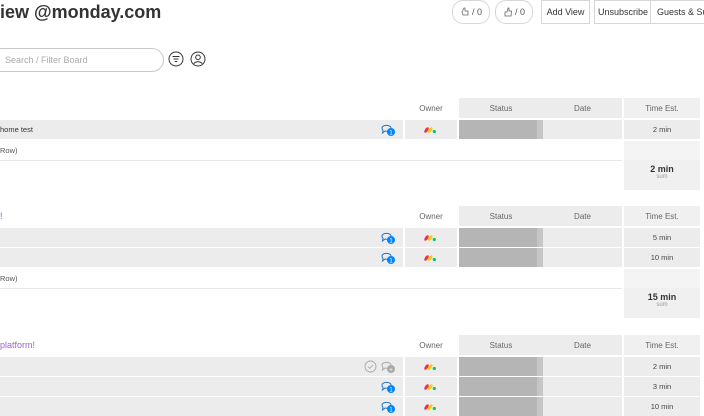 The height and width of the screenshot is (416, 704). I want to click on add-view-button: Add View, so click(565, 12).